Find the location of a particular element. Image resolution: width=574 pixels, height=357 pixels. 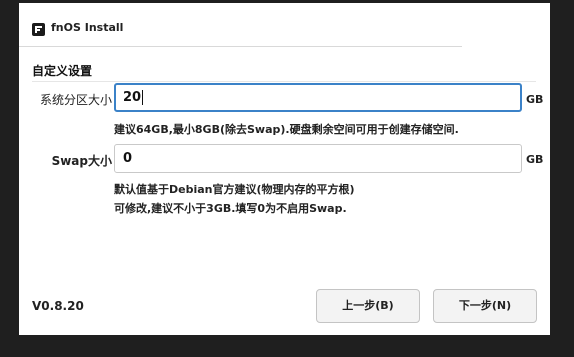

section-title: 自定义设置 is located at coordinates (62, 71).